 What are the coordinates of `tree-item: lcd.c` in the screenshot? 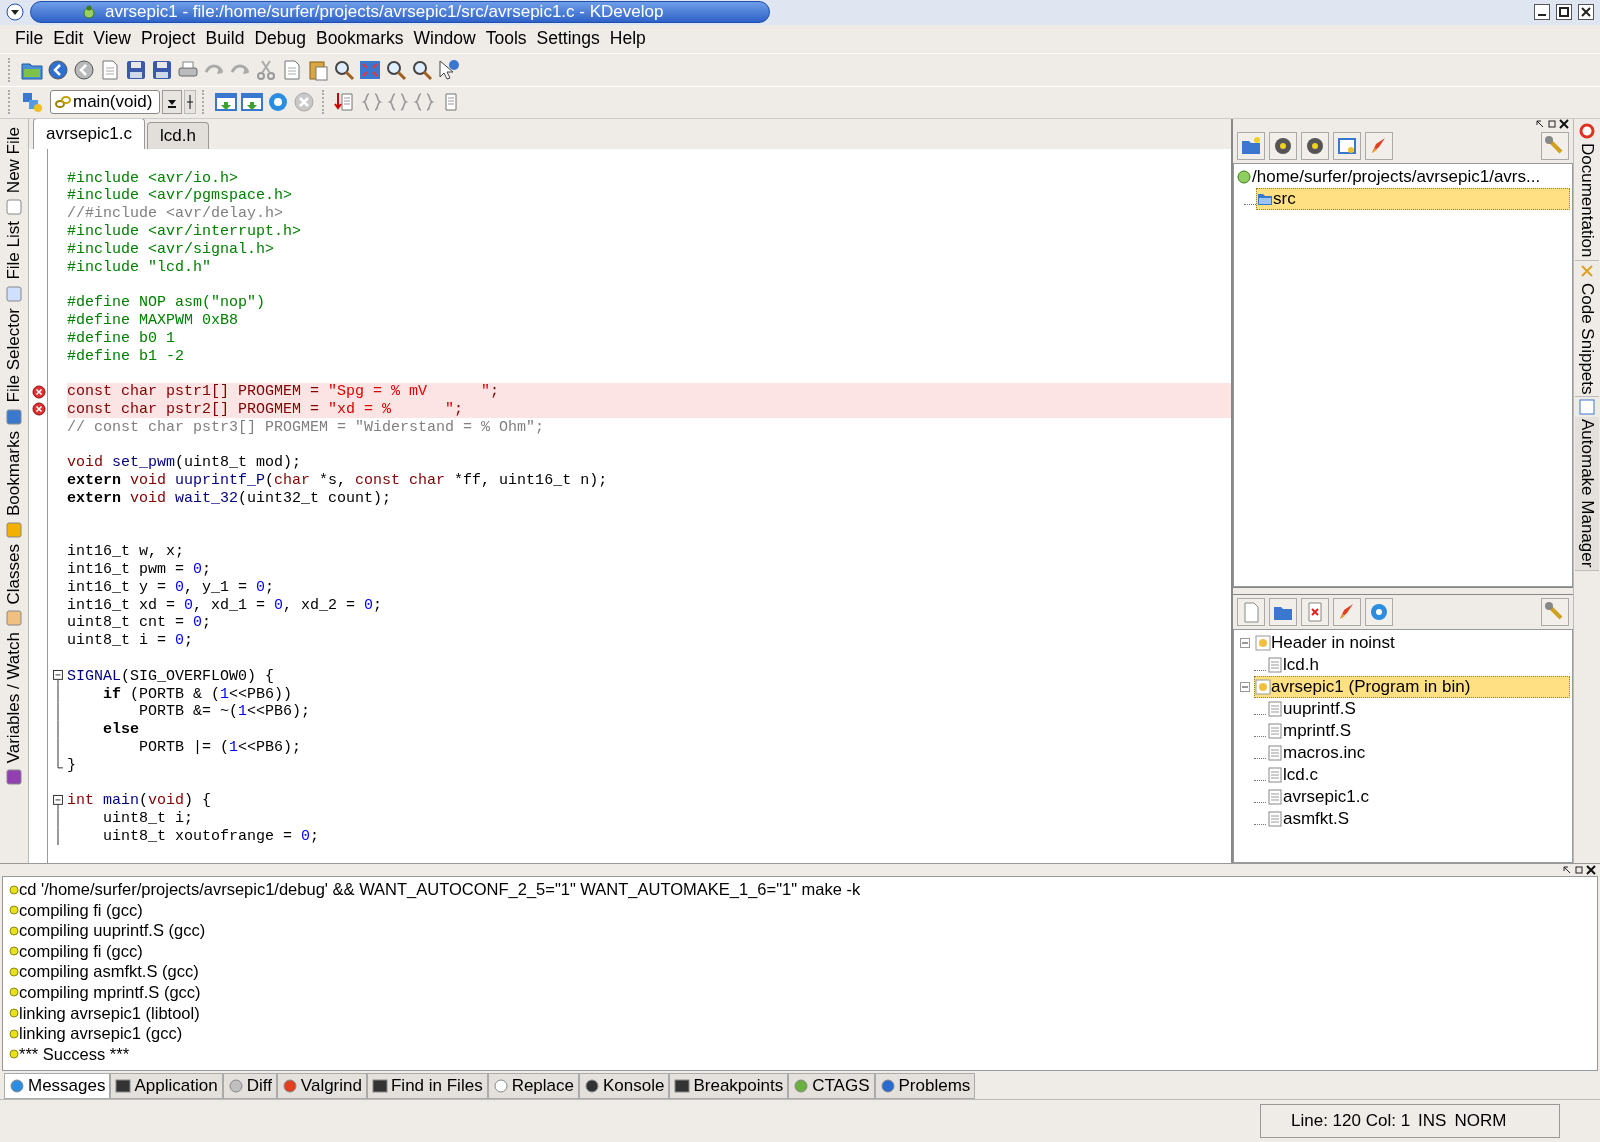 It's located at (1418, 775).